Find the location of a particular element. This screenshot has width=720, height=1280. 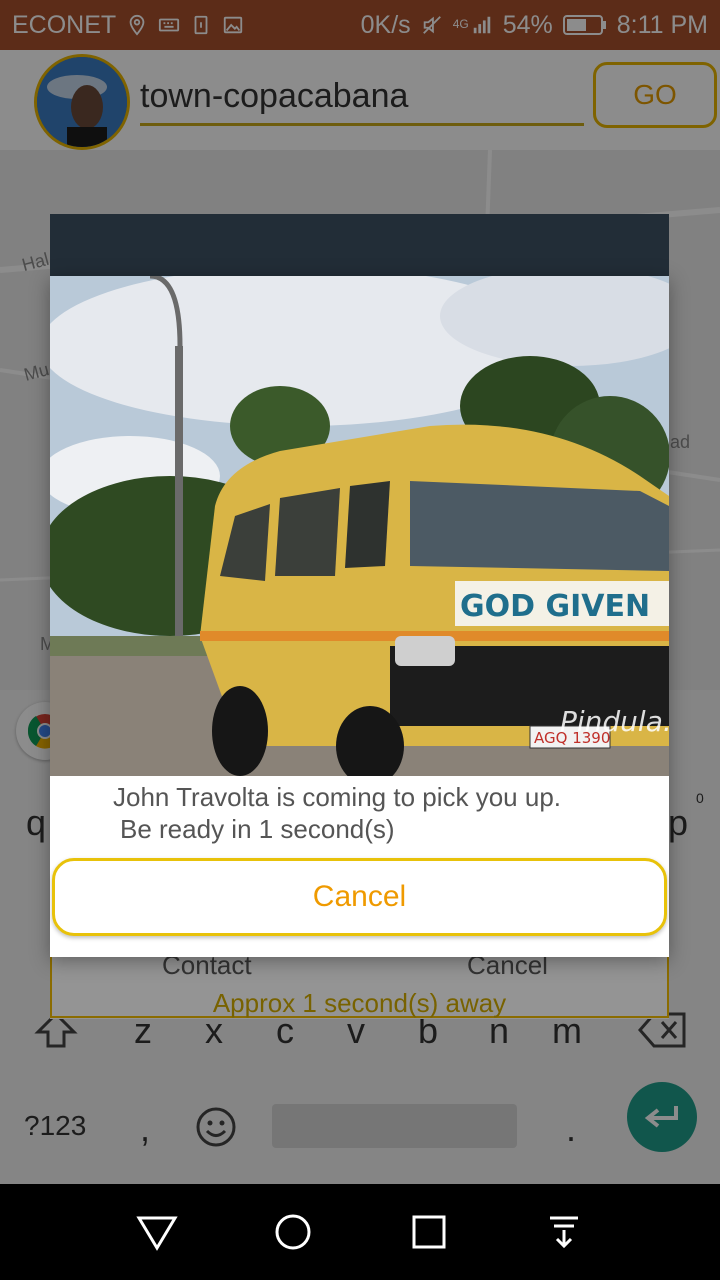

watermark-text: Pindula.c is located at coordinates (614, 721).